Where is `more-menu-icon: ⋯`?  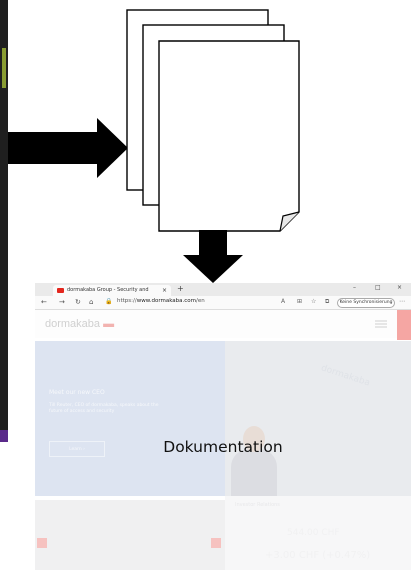
more-menu-icon: ⋯ is located at coordinates (402, 301).